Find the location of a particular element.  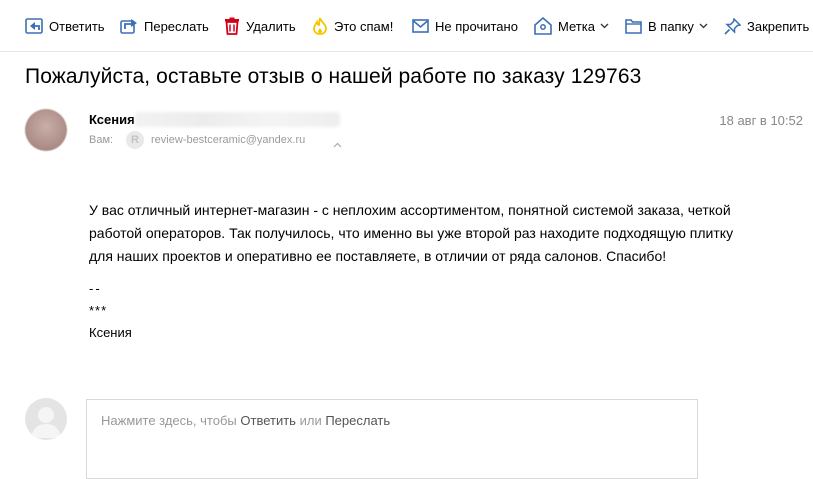

folder-label: В папку is located at coordinates (671, 26).